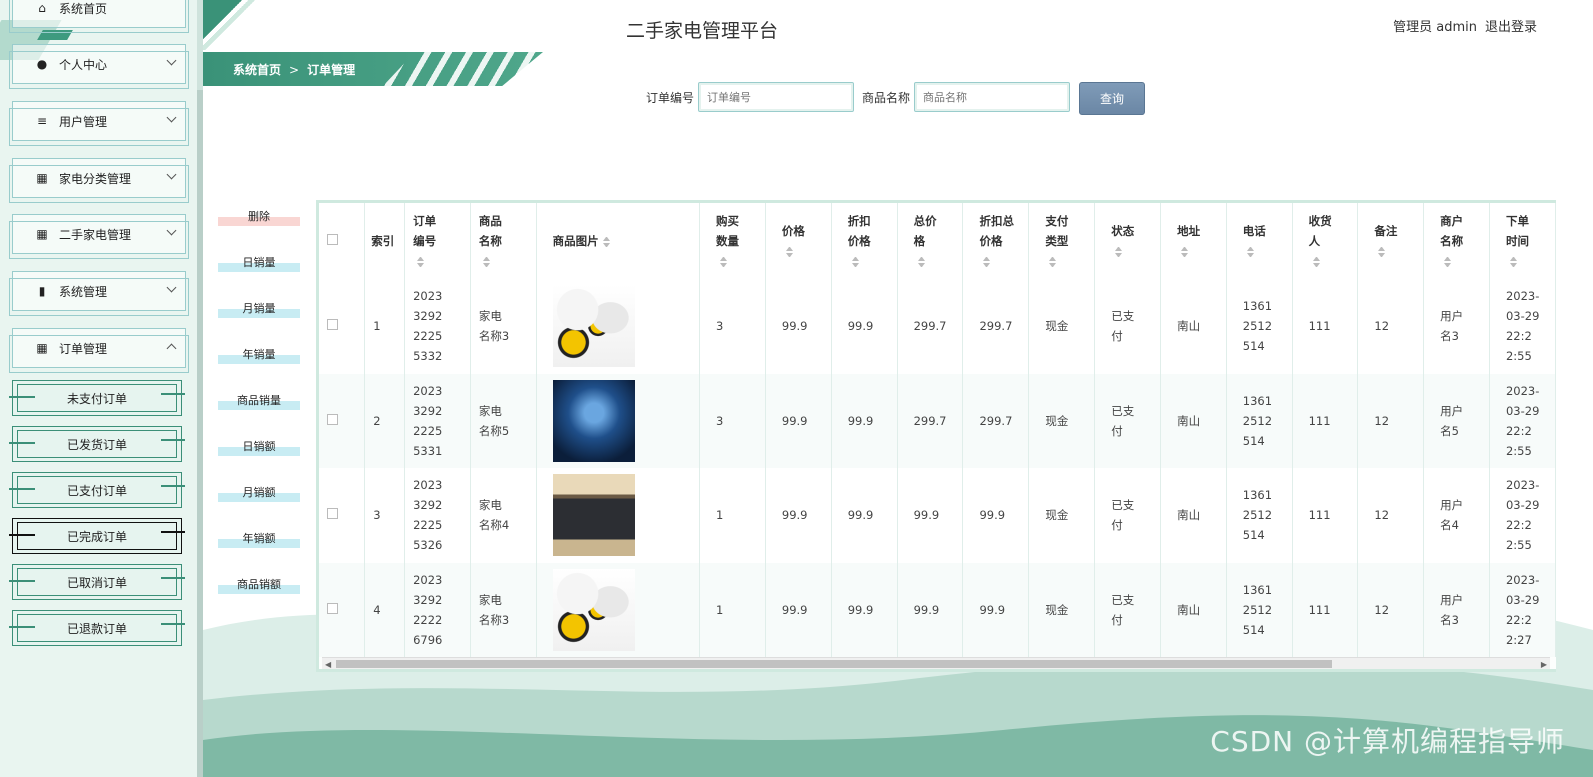 The image size is (1593, 777). Describe the element at coordinates (99, 293) in the screenshot. I see `sidebar-item-system: ▮ 系统管理` at that location.